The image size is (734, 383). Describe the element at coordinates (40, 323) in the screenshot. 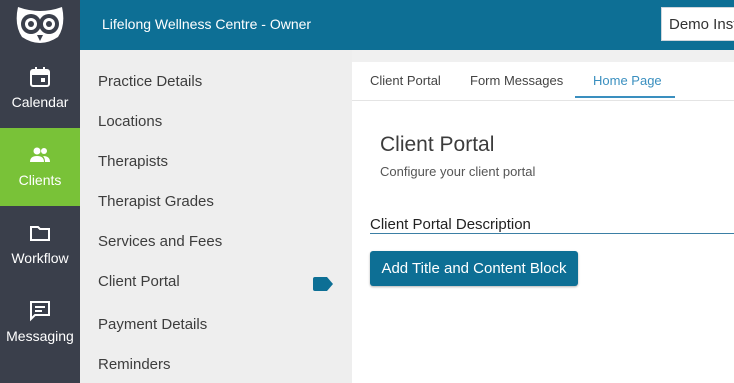

I see `nav-messaging: Messaging` at that location.